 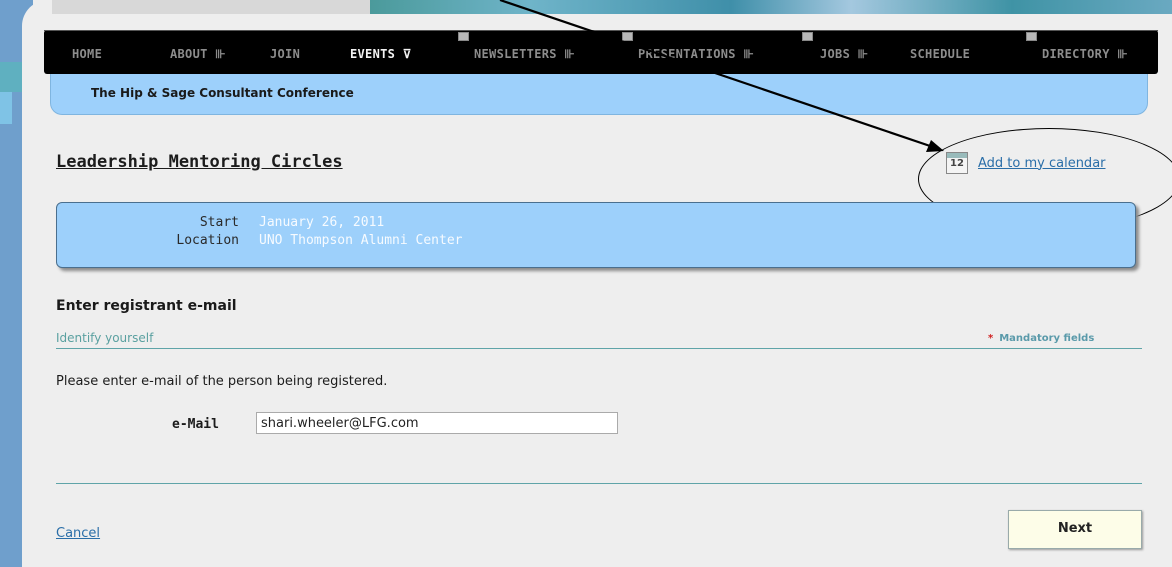 What do you see at coordinates (207, 240) in the screenshot?
I see `location-label: Location` at bounding box center [207, 240].